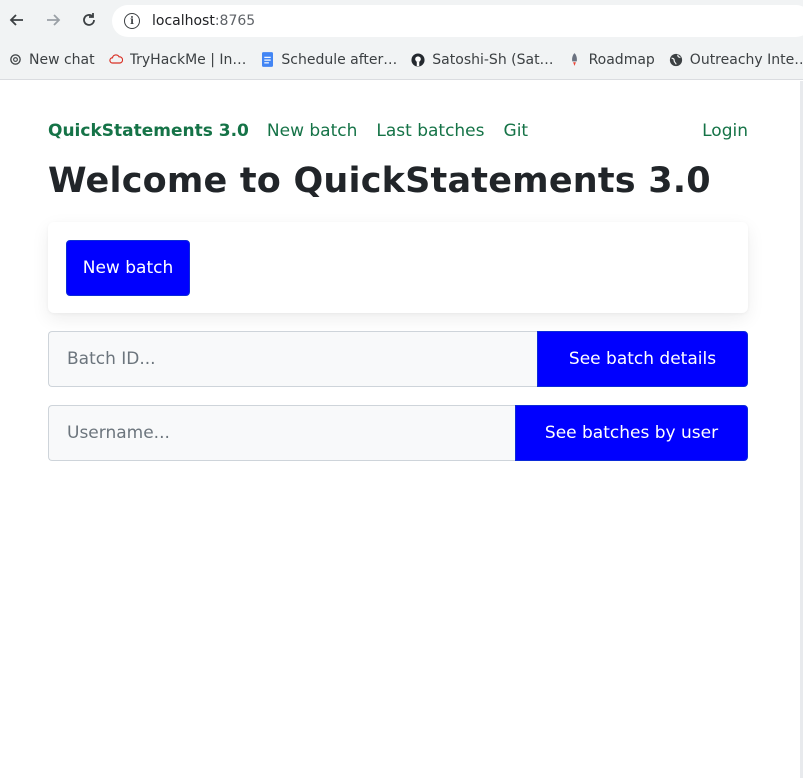 The image size is (803, 778). What do you see at coordinates (281, 433) in the screenshot?
I see `username-input` at bounding box center [281, 433].